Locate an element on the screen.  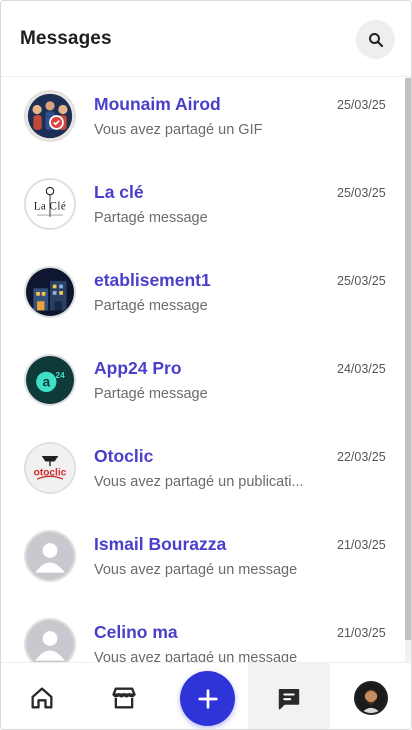
building-illustration-avatar is located at coordinates (50, 292).